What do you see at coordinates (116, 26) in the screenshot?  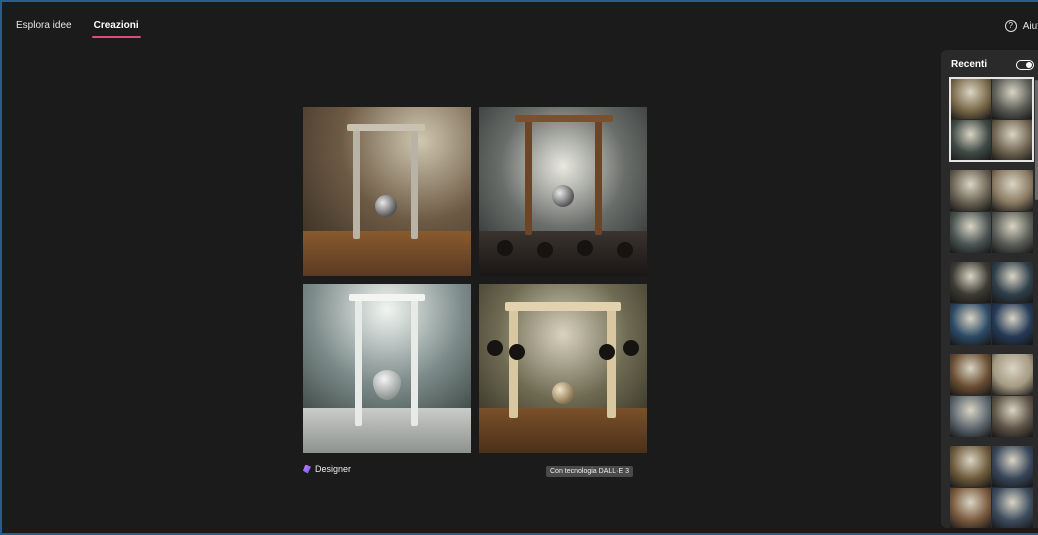 I see `tab-creazioni: Creazioni` at bounding box center [116, 26].